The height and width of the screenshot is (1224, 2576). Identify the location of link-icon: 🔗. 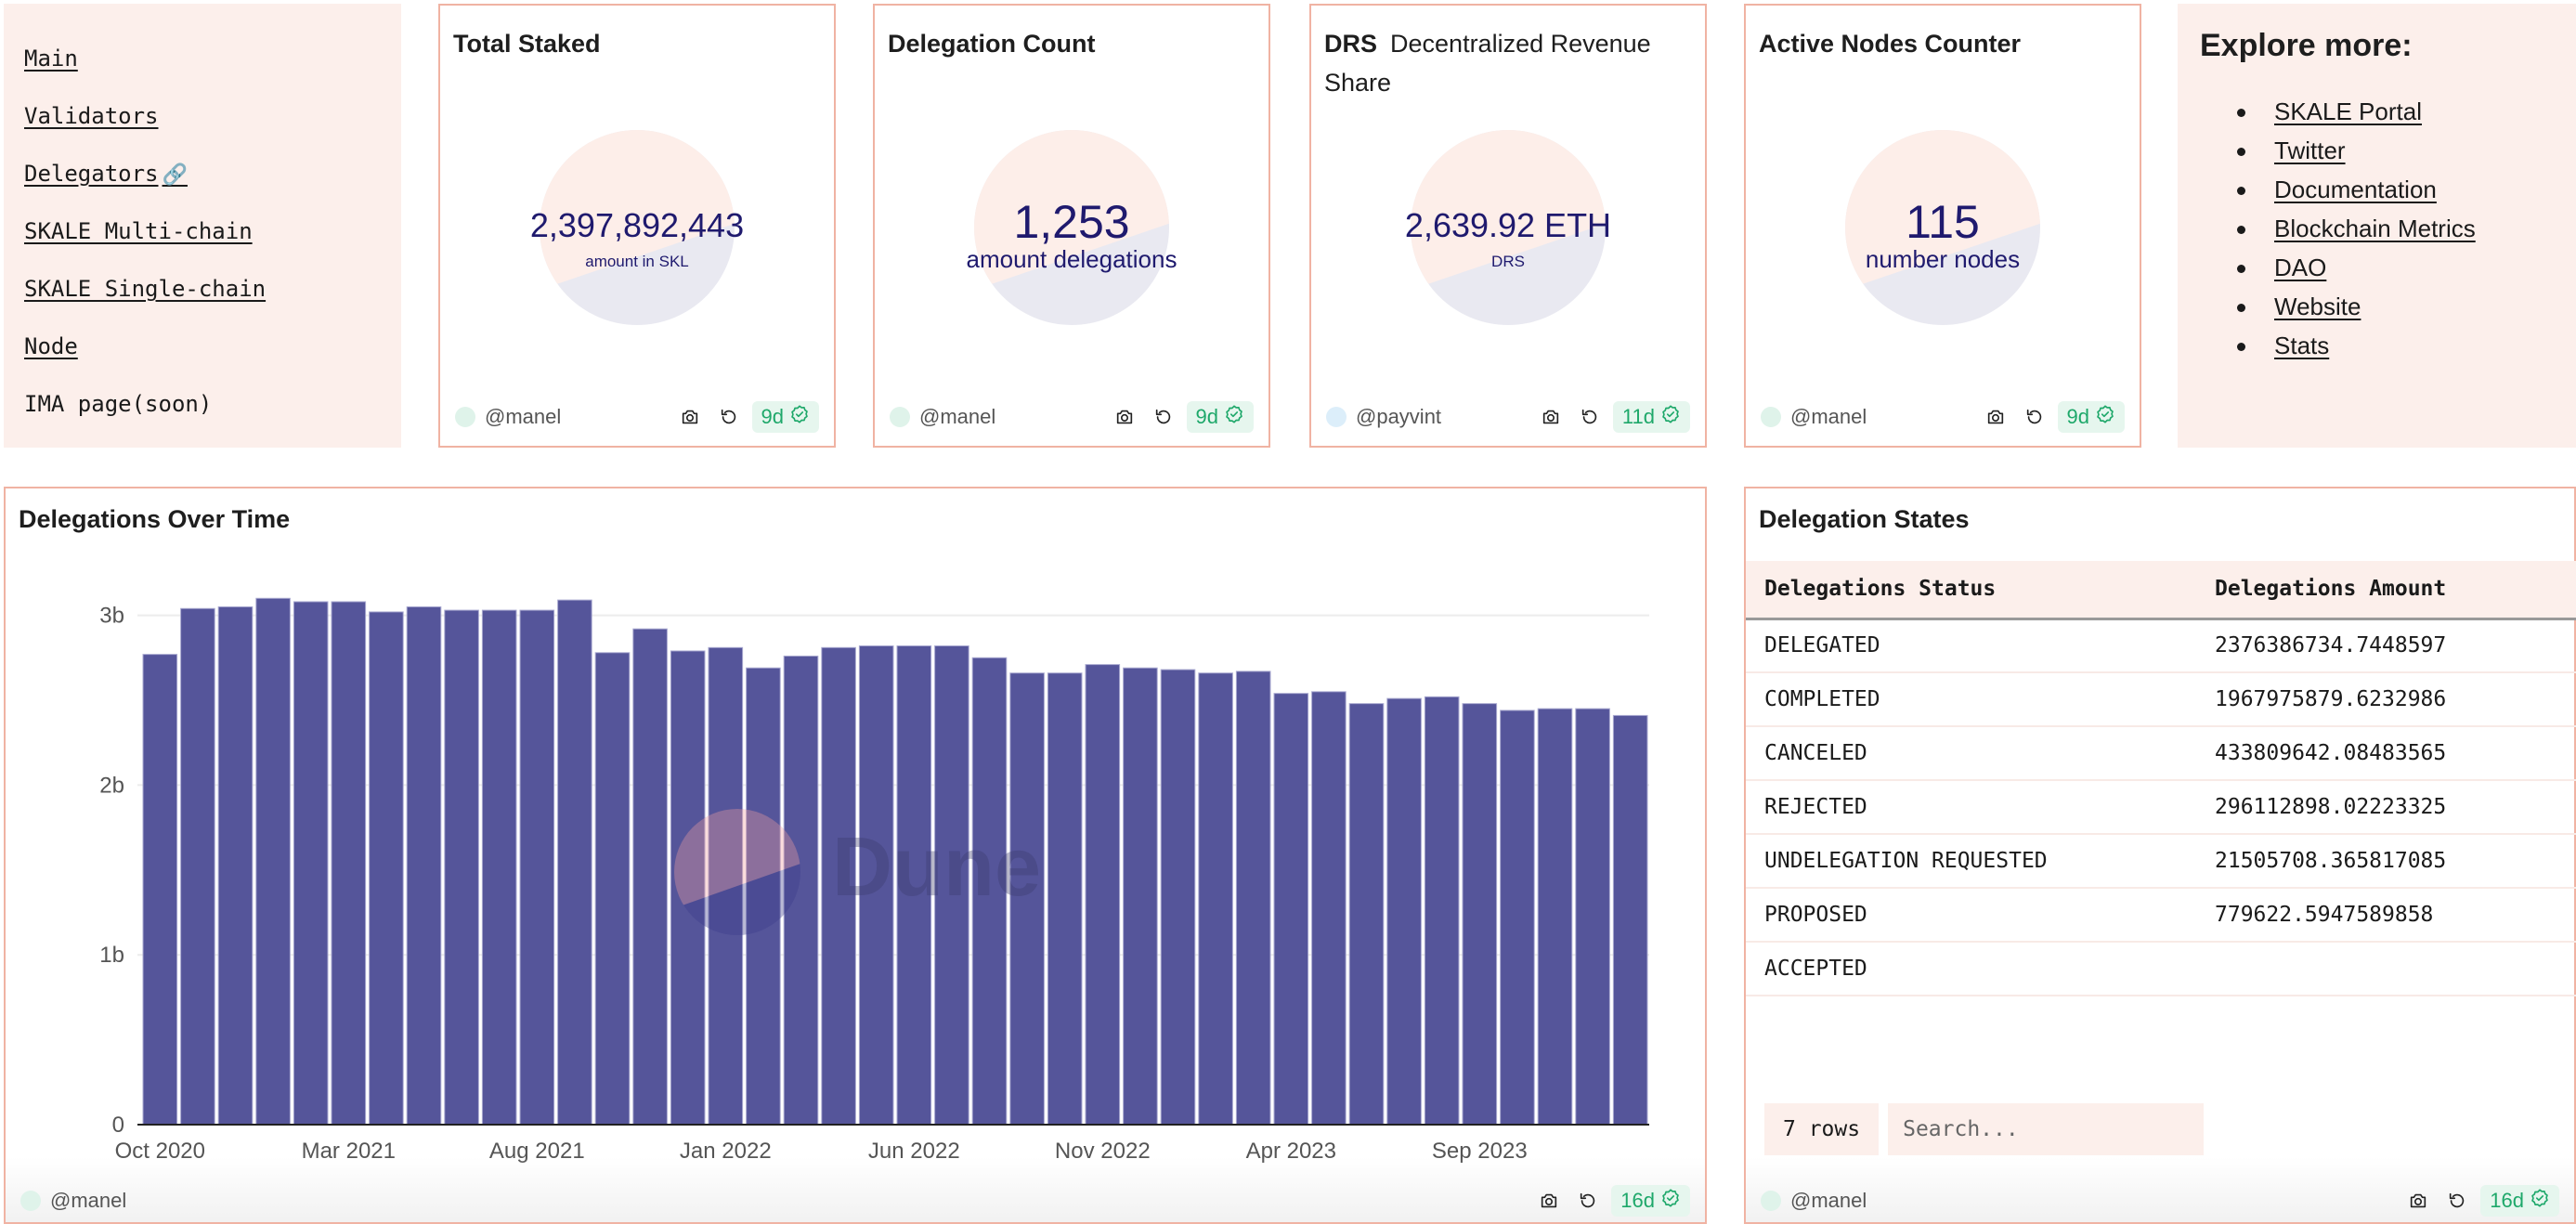
(175, 175).